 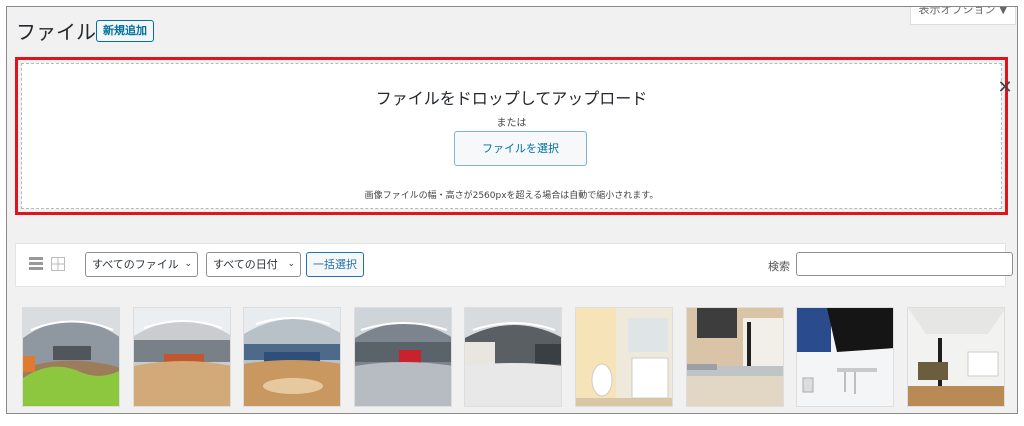 What do you see at coordinates (245, 264) in the screenshot?
I see `filter-date-value: すべての日付` at bounding box center [245, 264].